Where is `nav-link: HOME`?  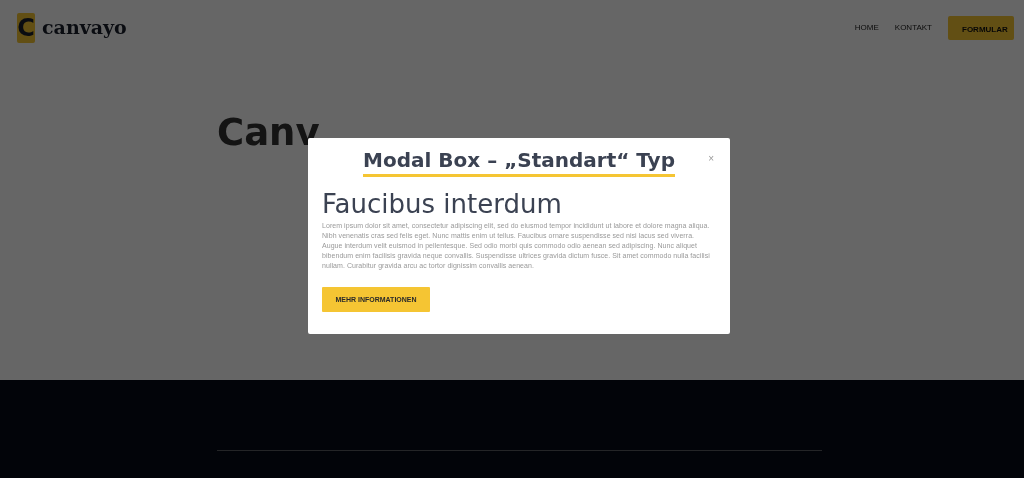 nav-link: HOME is located at coordinates (866, 27).